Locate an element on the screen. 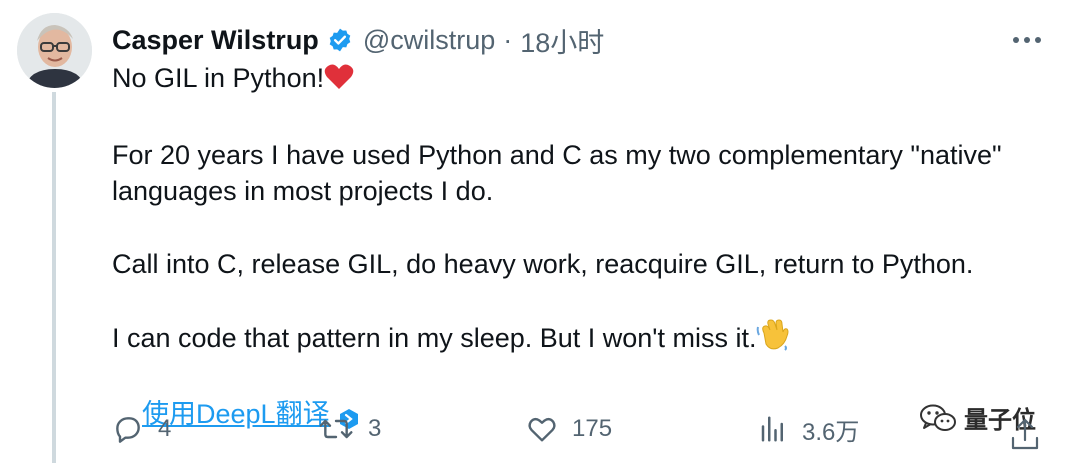 This screenshot has height=468, width=1080. verified-badge-icon is located at coordinates (340, 40).